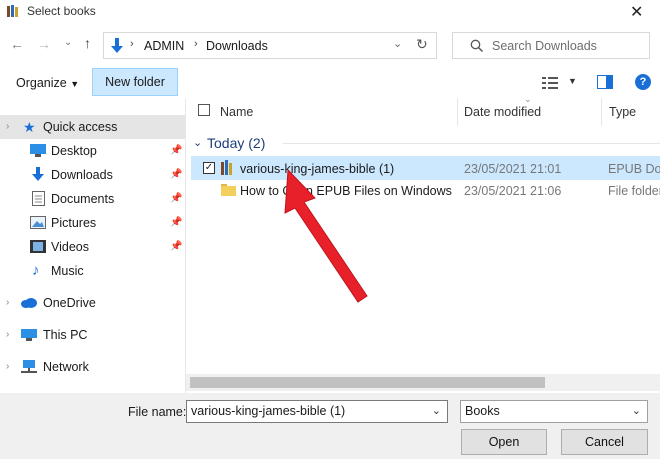 The image size is (660, 459). I want to click on breadcrumb-item-downloads: Downloads, so click(237, 46).